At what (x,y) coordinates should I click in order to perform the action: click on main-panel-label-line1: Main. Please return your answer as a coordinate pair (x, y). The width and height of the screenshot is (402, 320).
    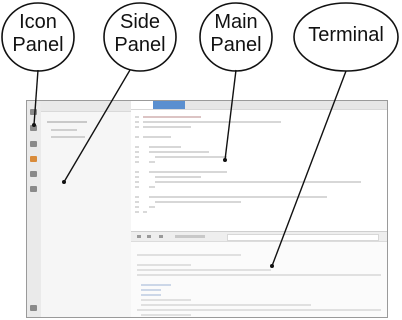
    Looking at the image, I should click on (236, 22).